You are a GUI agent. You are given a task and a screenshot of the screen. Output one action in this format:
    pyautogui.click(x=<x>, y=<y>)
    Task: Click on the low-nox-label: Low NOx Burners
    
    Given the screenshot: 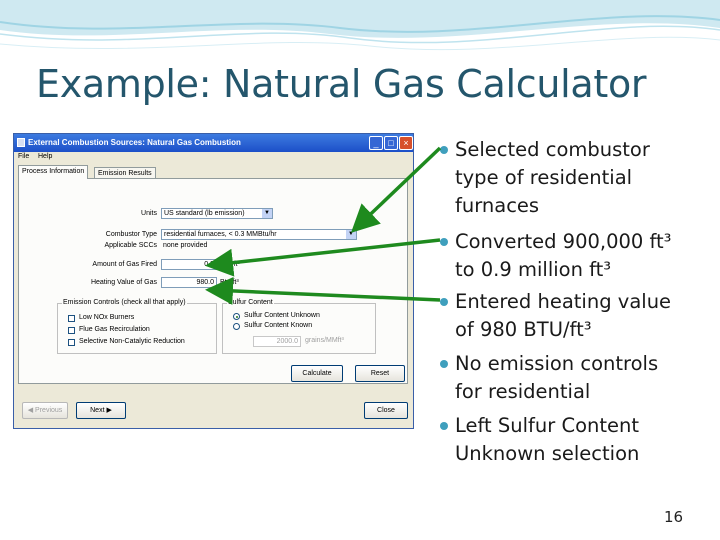 What is the action you would take?
    pyautogui.click(x=107, y=317)
    